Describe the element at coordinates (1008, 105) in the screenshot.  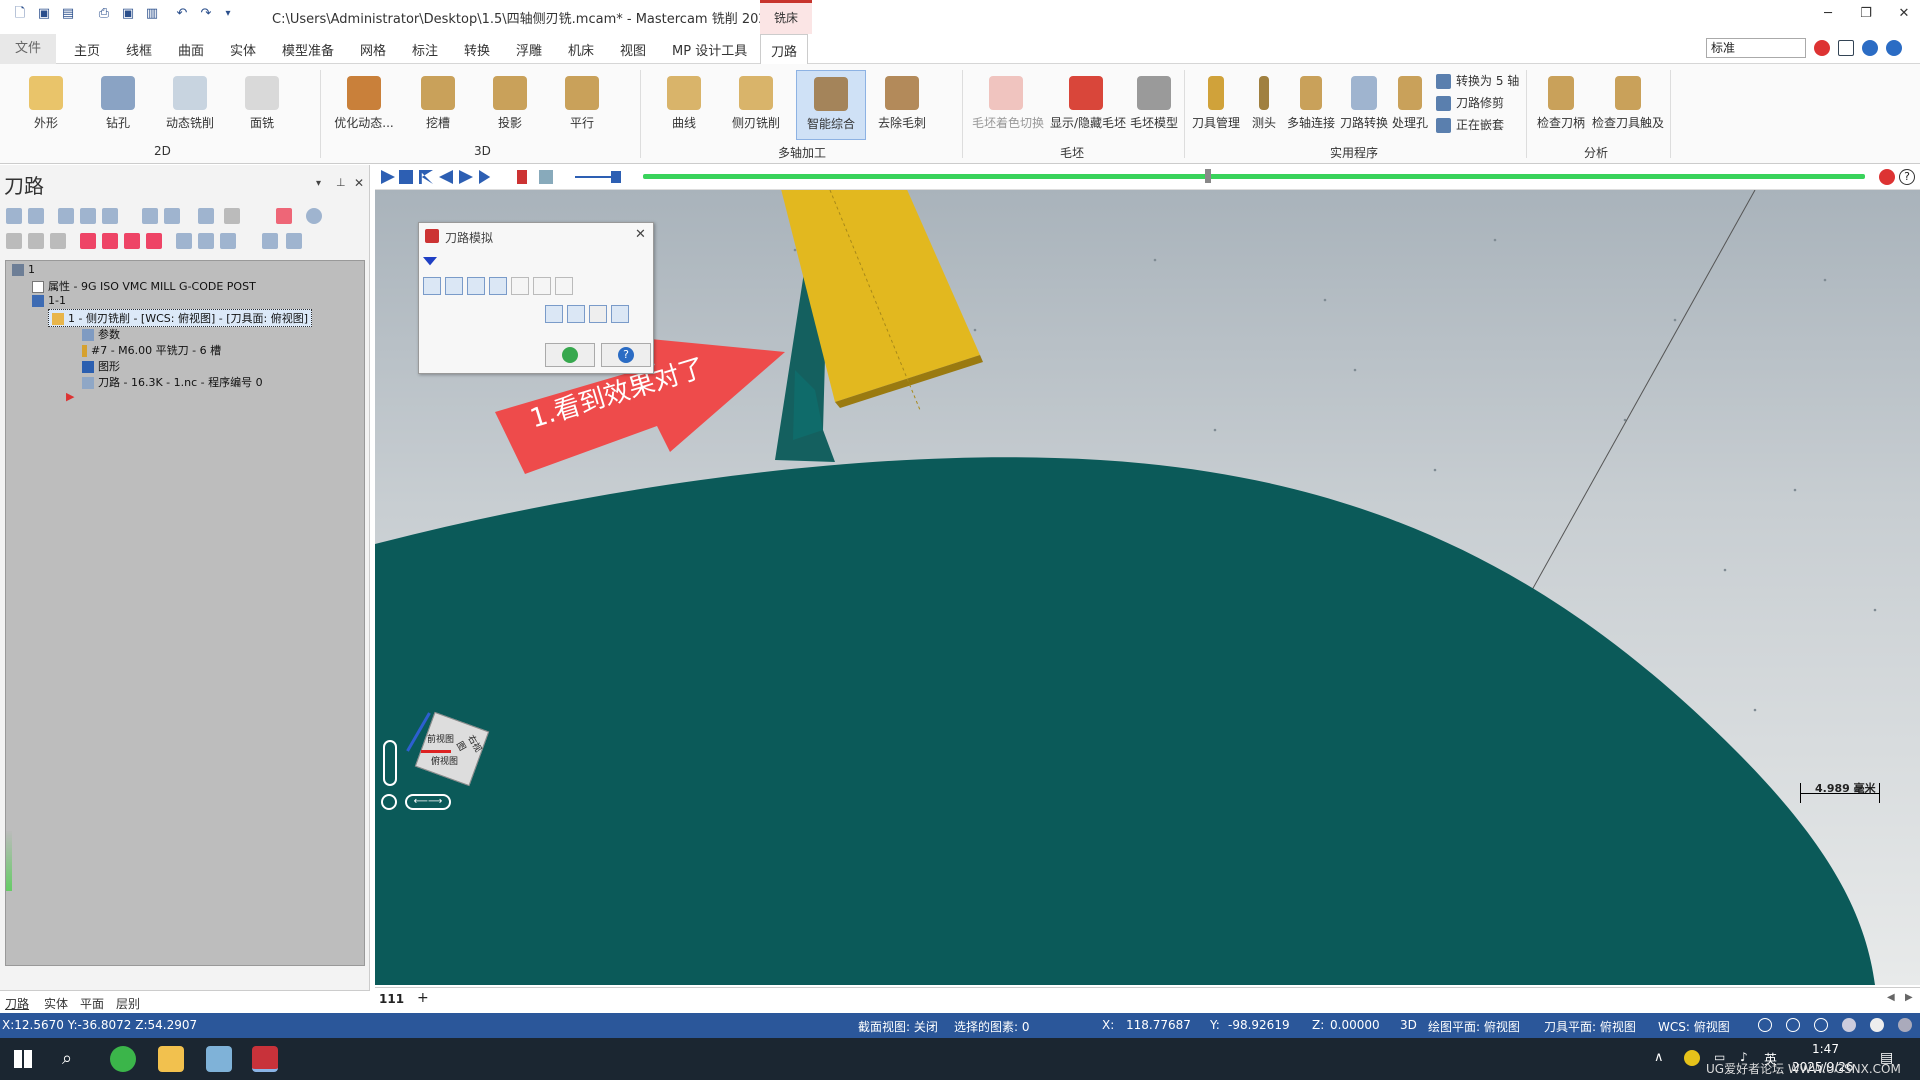
I see `stock-shading-button: 毛坯着色切换` at that location.